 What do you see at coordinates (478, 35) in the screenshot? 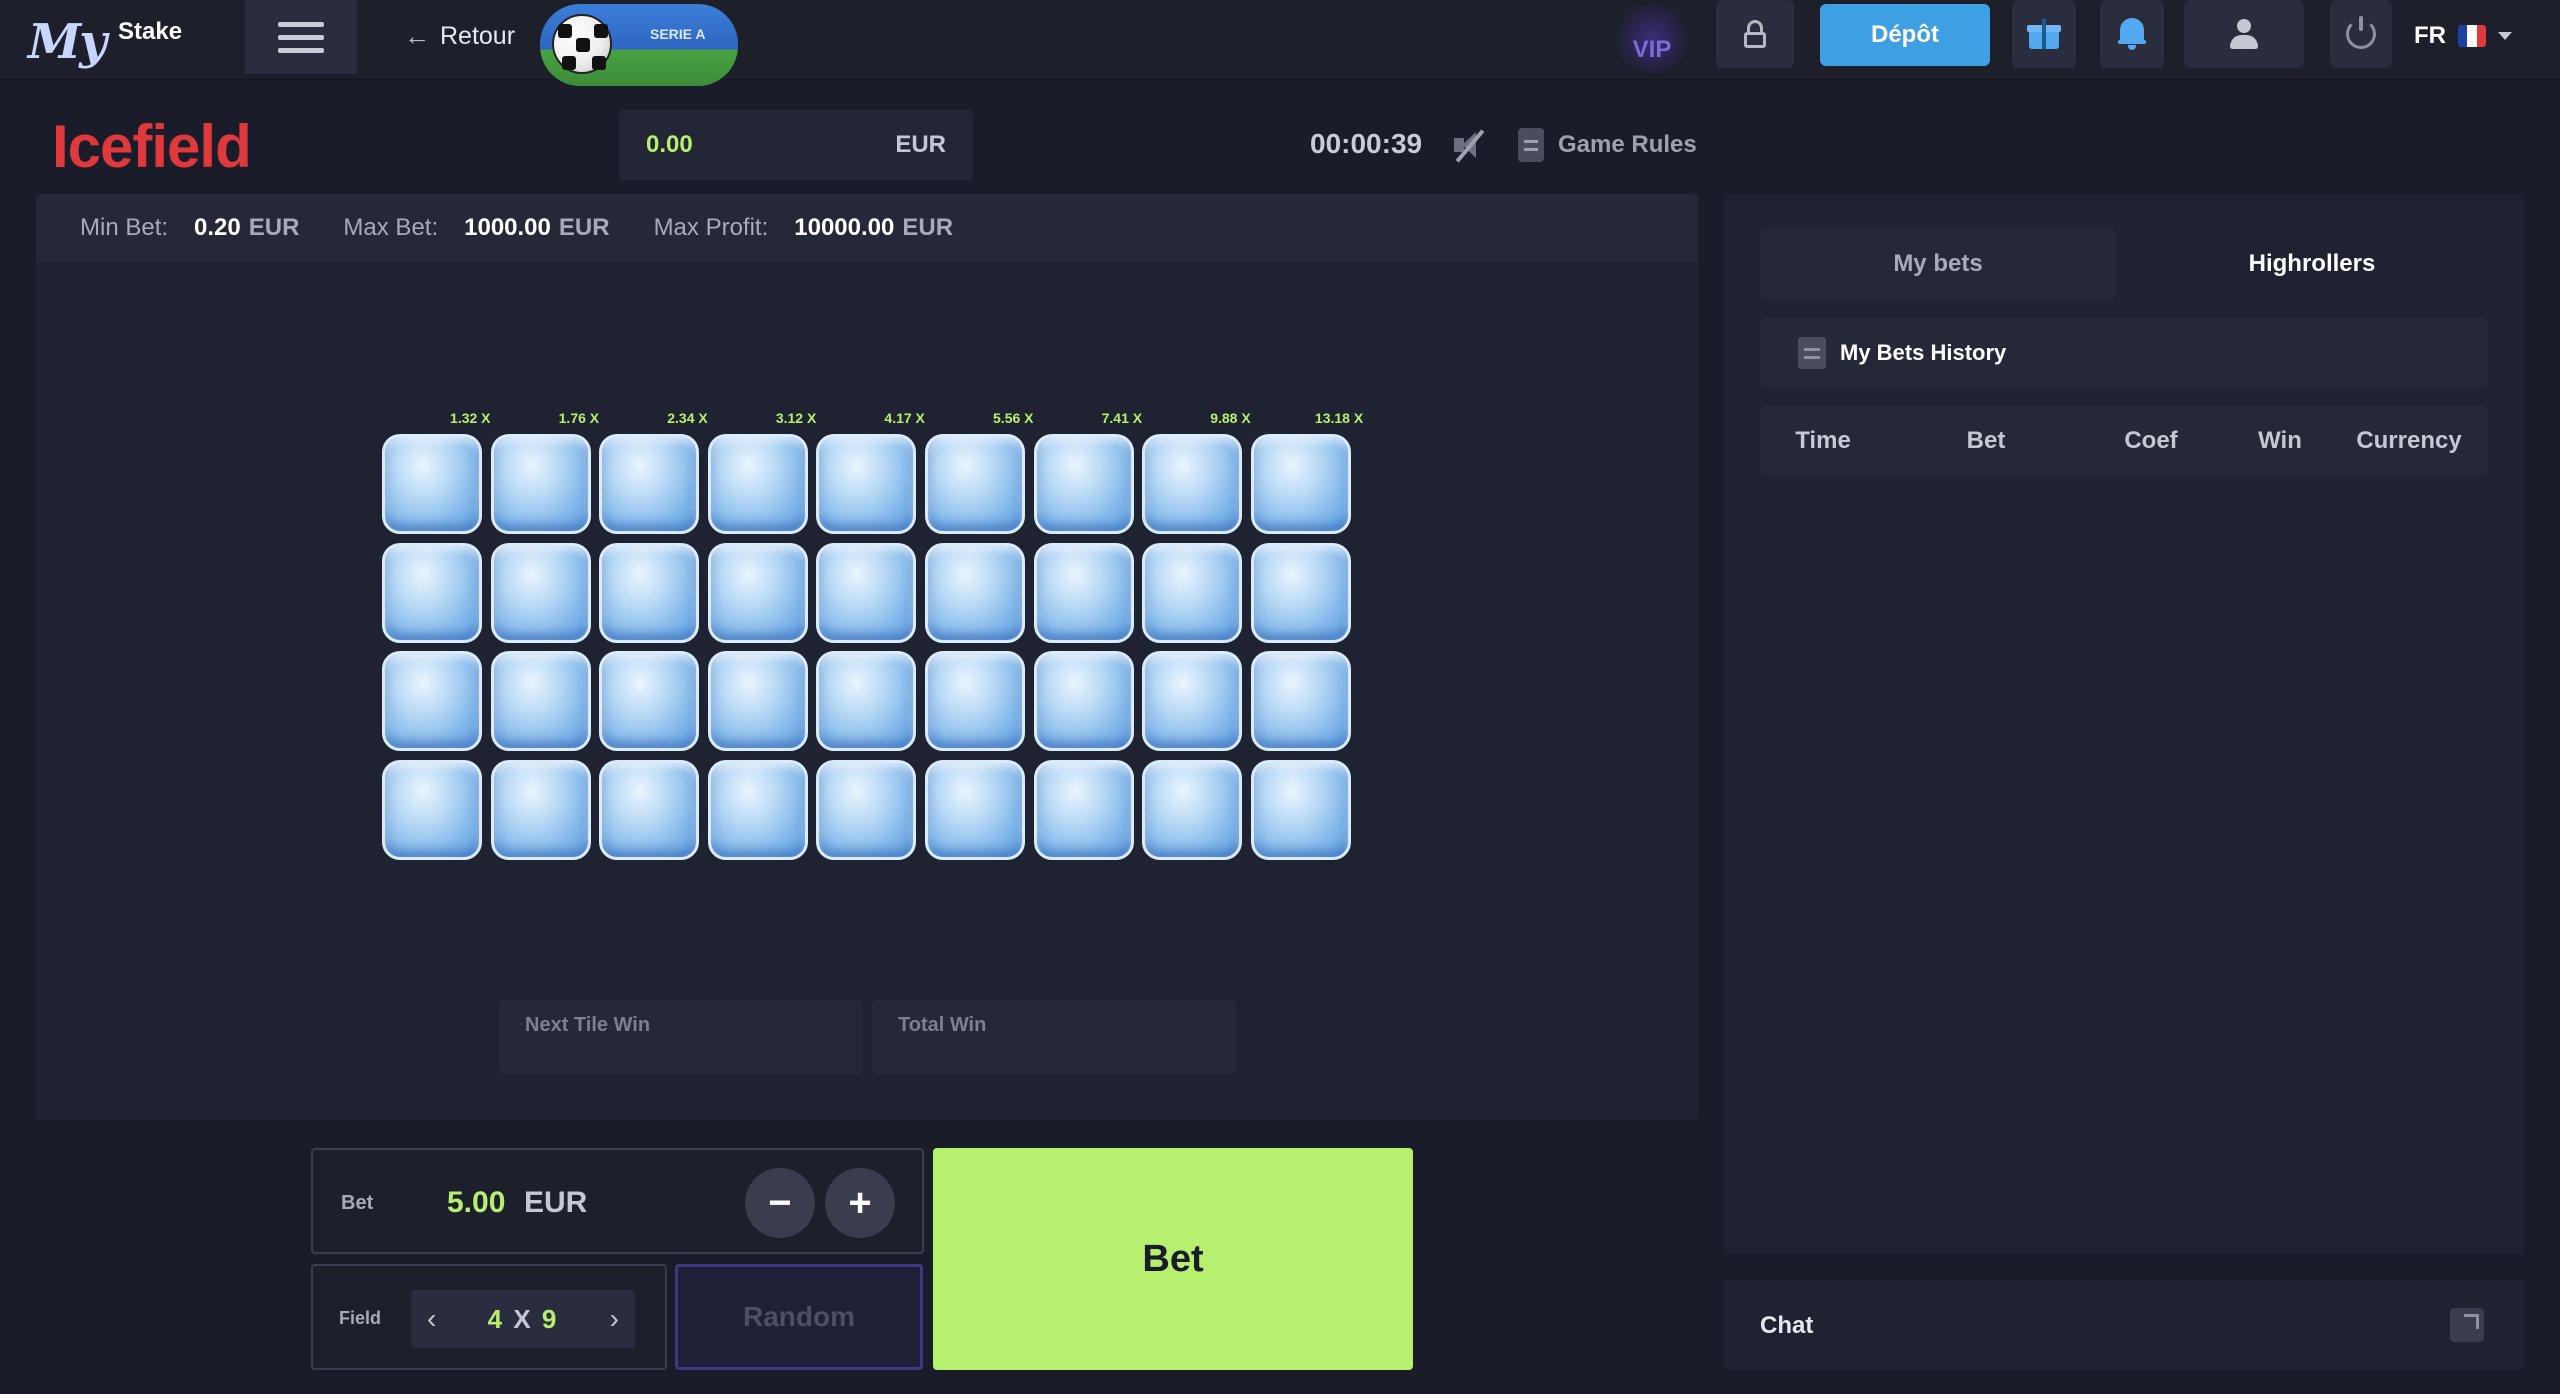
I see `back-label: Retour` at bounding box center [478, 35].